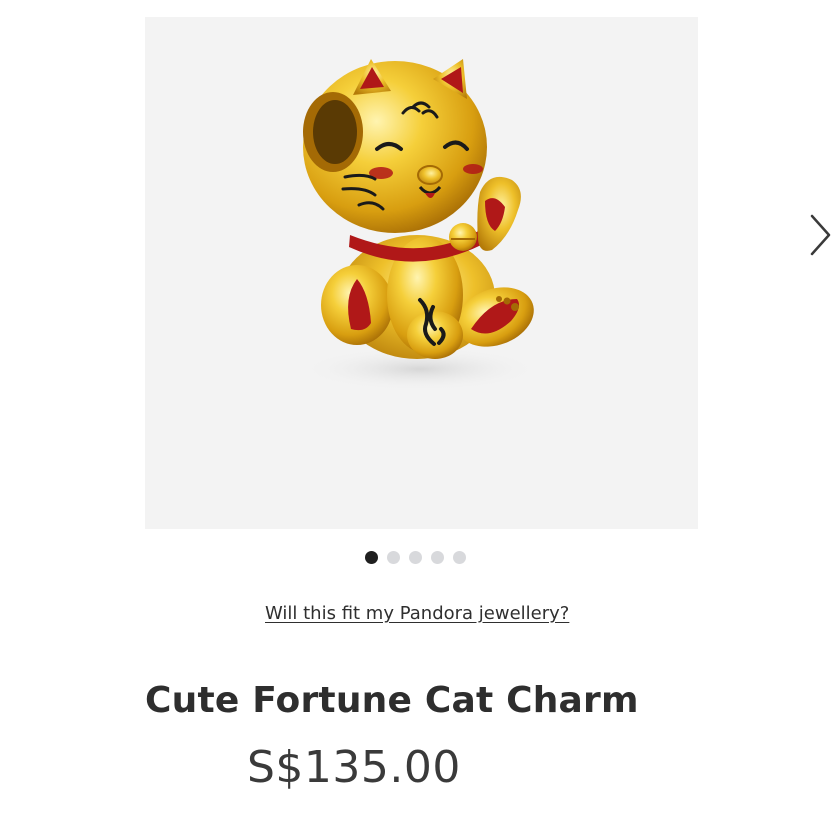 The height and width of the screenshot is (840, 840). I want to click on product-title: Cute Fortune Cat Charm, so click(392, 700).